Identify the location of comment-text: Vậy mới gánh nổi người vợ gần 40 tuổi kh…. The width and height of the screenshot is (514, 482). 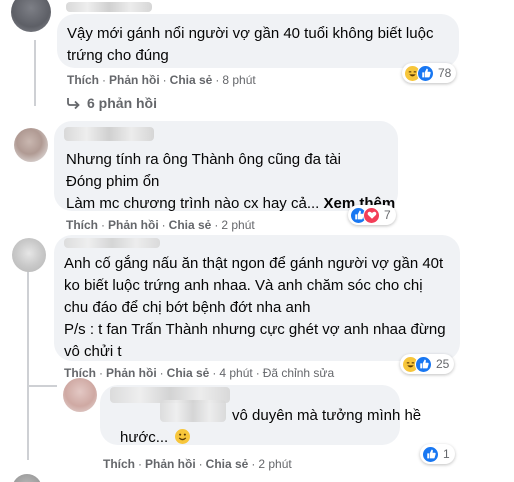
(250, 45).